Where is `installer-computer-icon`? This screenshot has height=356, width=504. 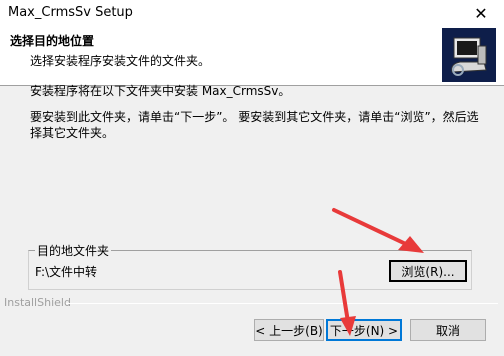
installer-computer-icon is located at coordinates (469, 55).